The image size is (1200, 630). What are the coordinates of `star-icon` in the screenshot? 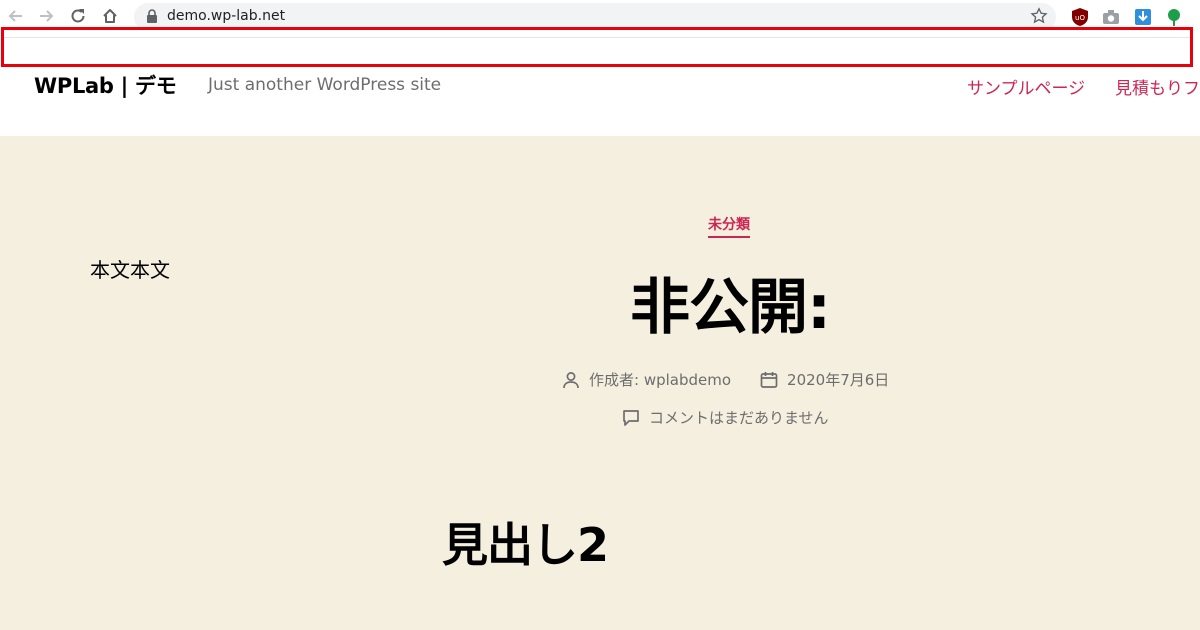 It's located at (1039, 16).